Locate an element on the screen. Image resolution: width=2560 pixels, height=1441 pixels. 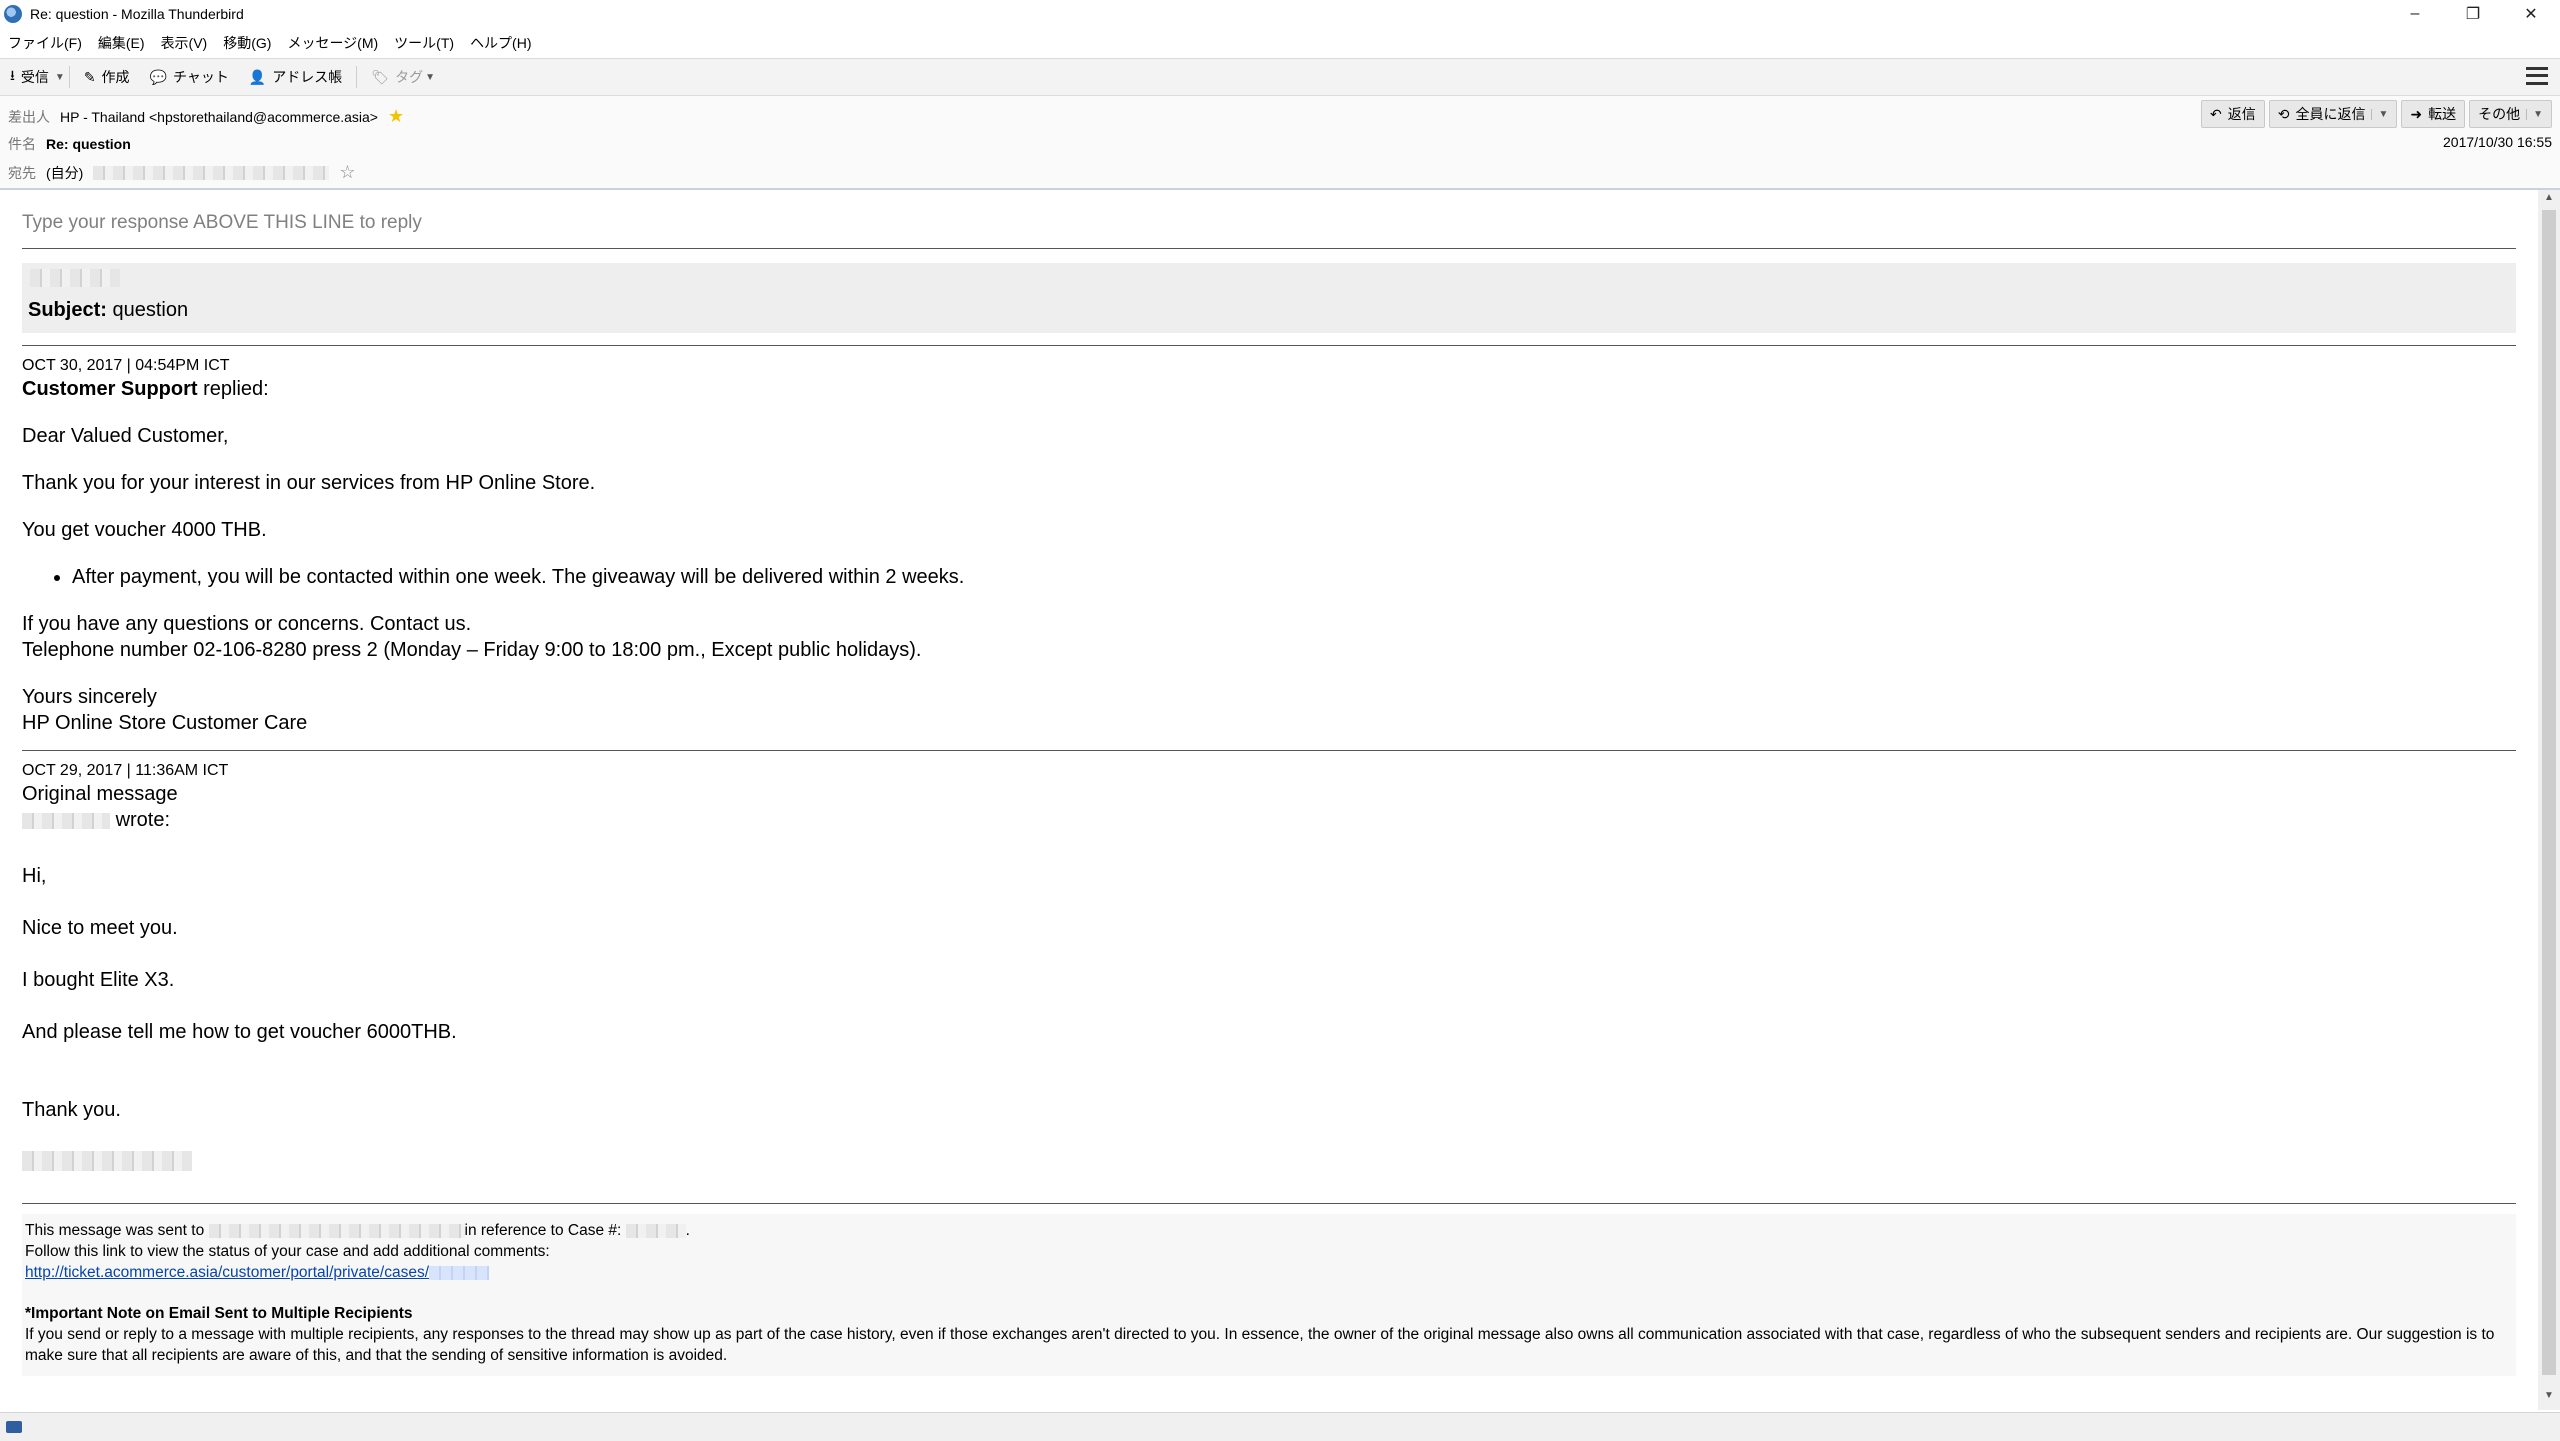
other-label: その他 is located at coordinates (2499, 114).